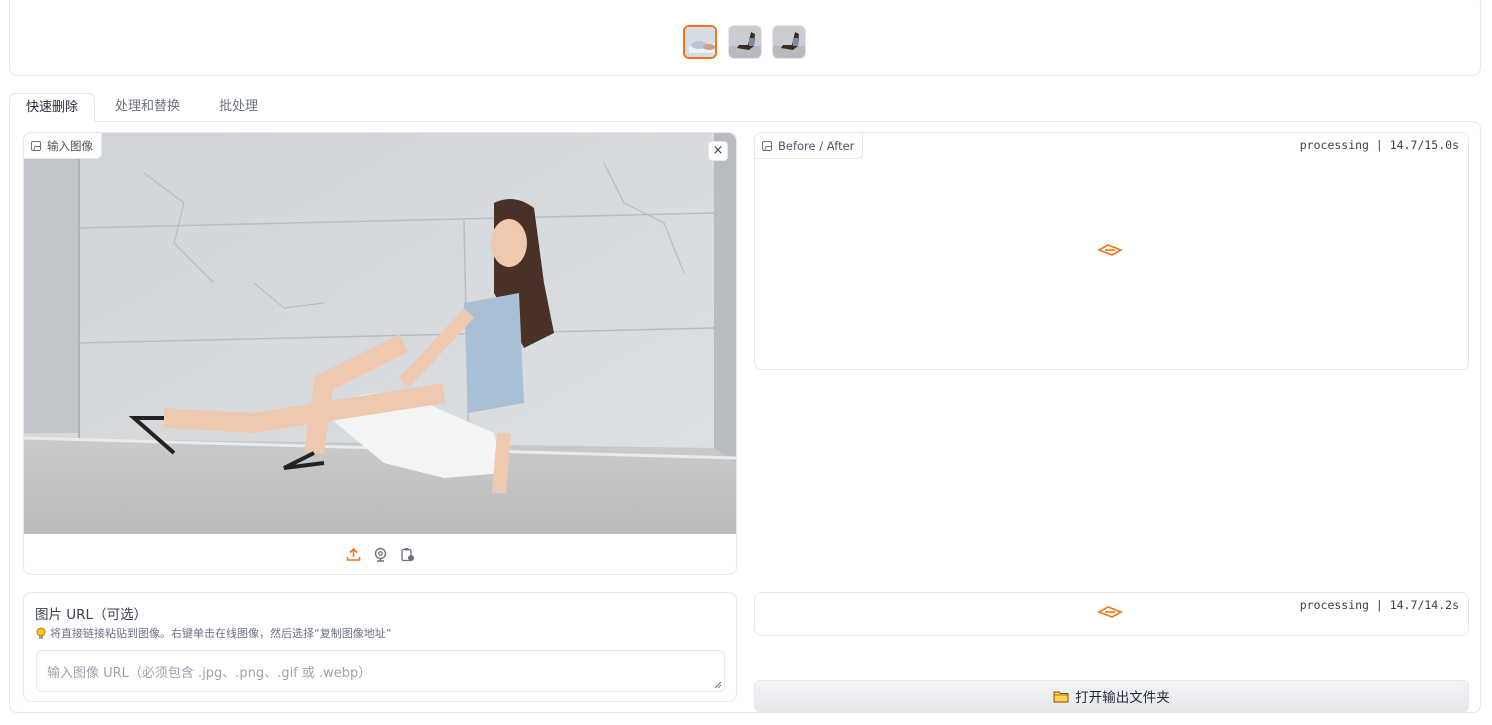 This screenshot has height=725, width=1492. I want to click on image-source-toolbar, so click(380, 554).